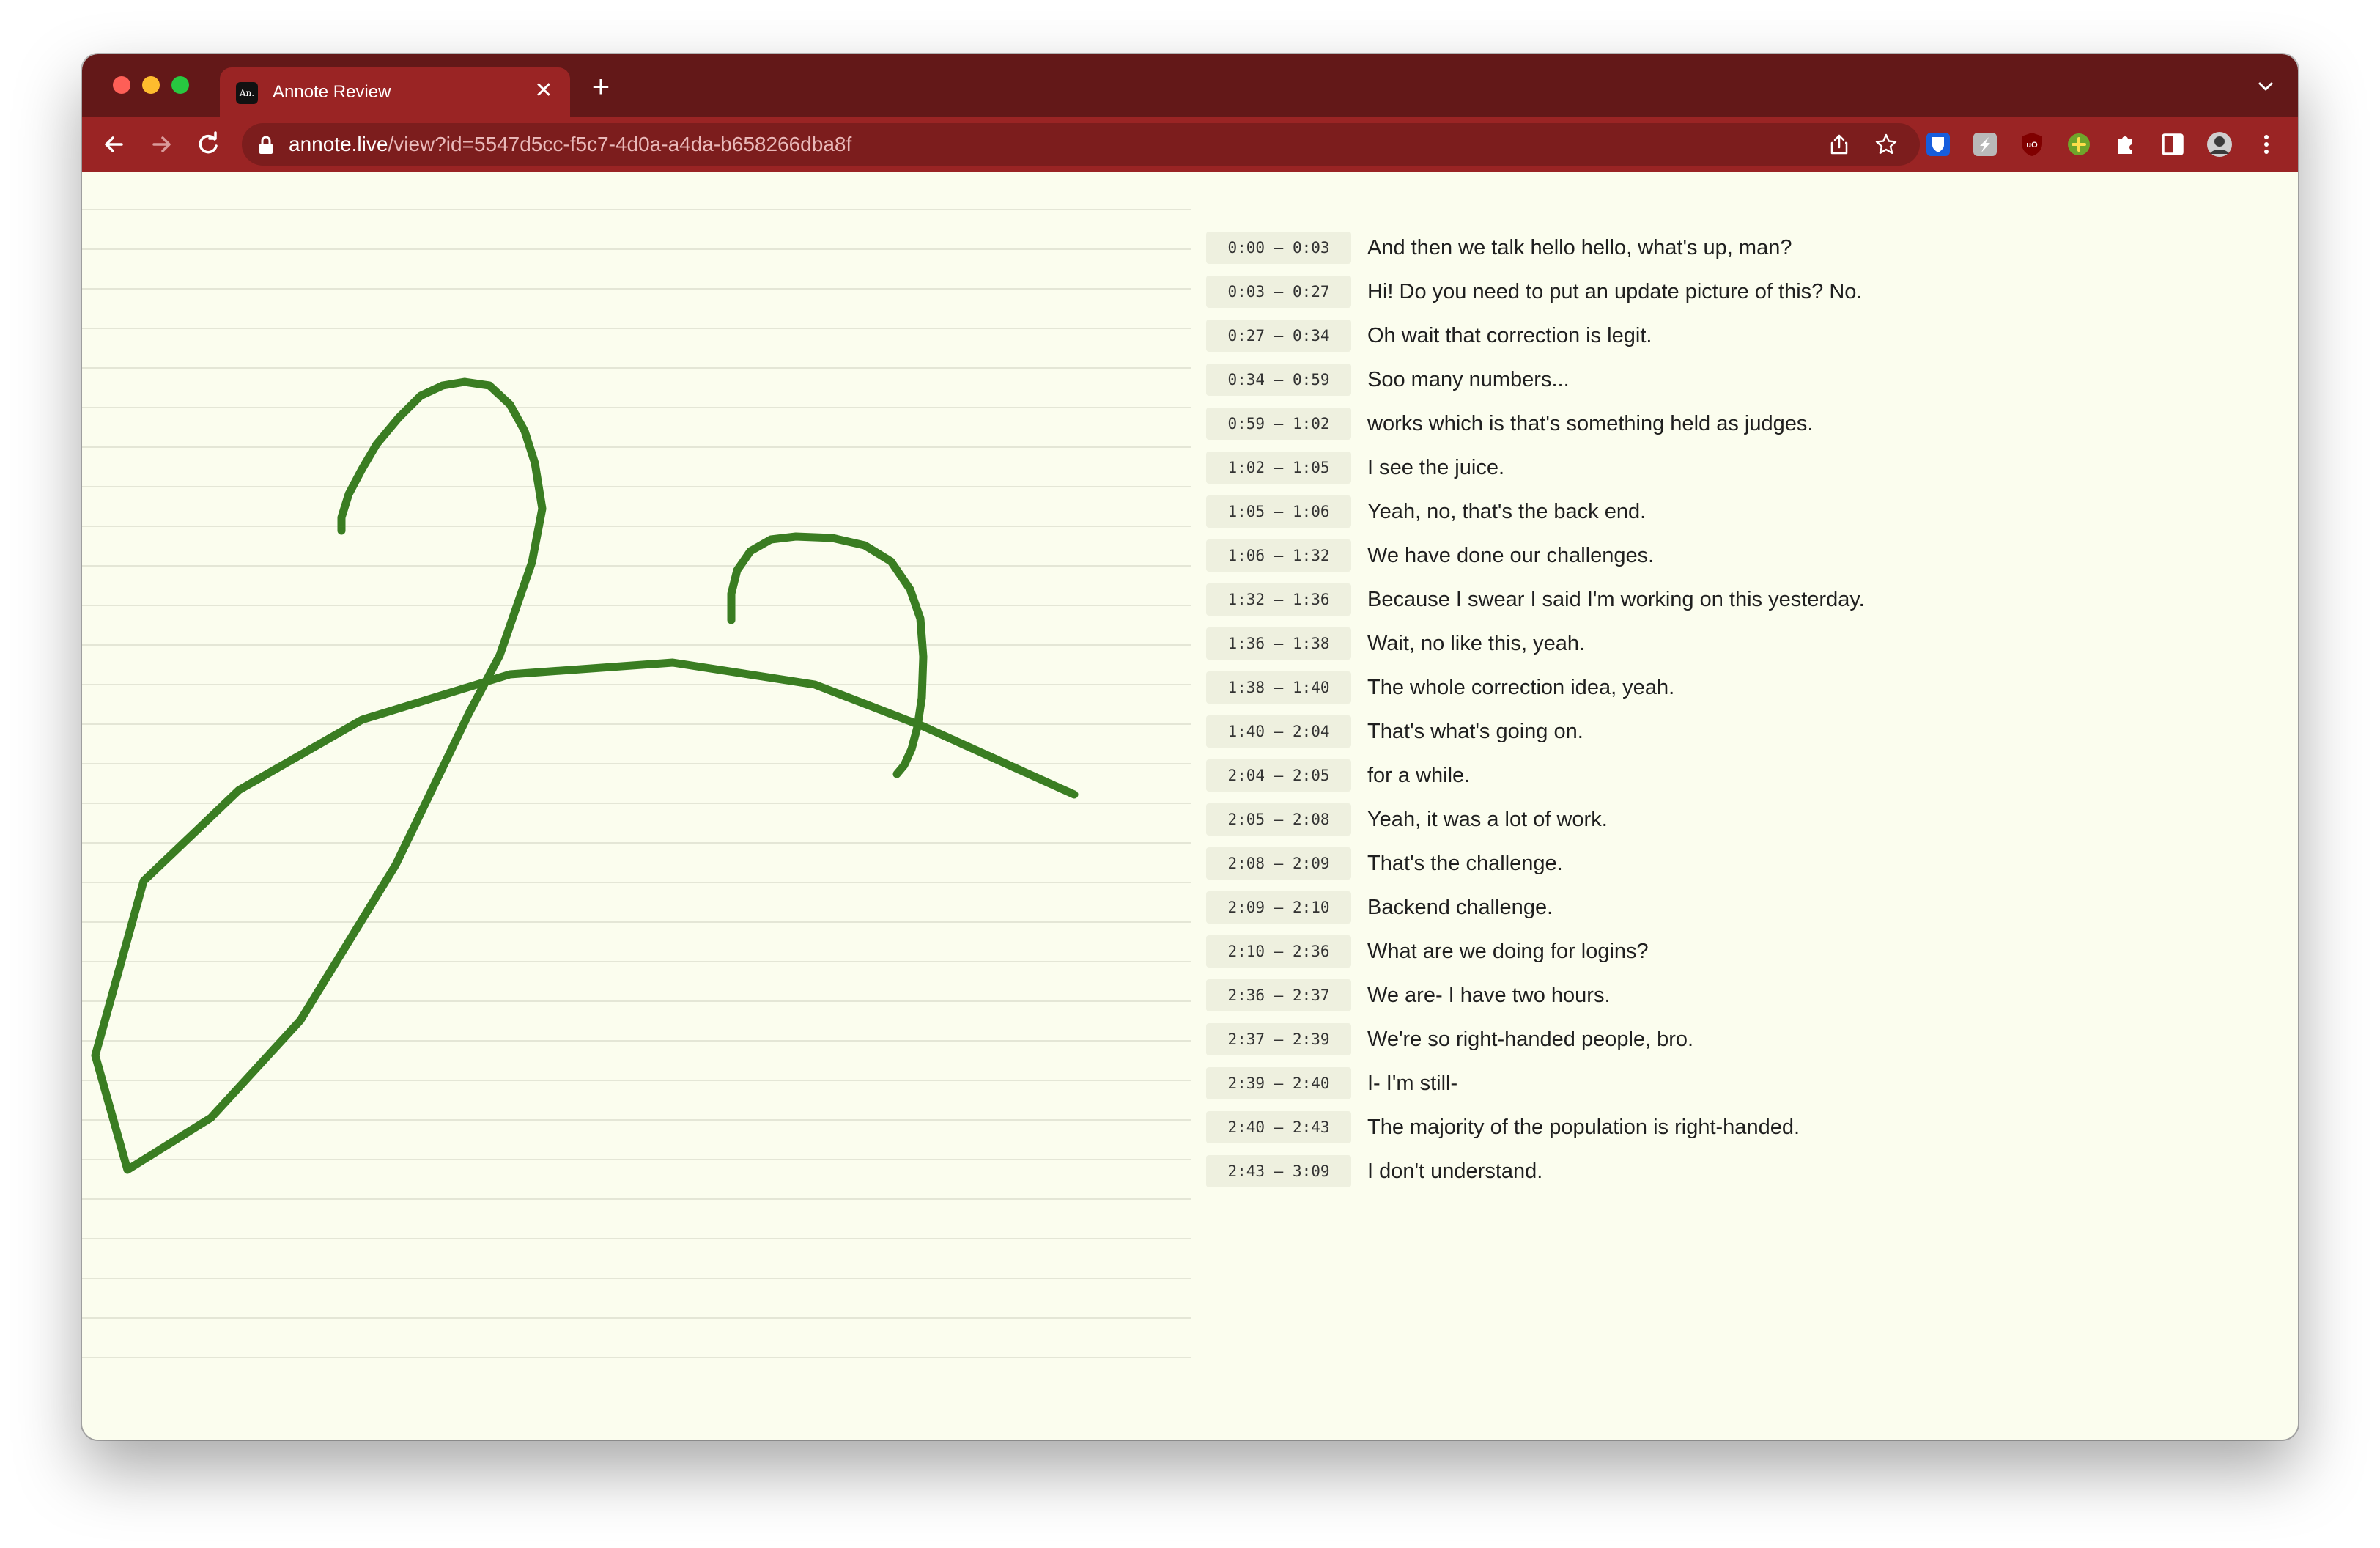  What do you see at coordinates (2265, 86) in the screenshot?
I see `tab-search-chevron-icon` at bounding box center [2265, 86].